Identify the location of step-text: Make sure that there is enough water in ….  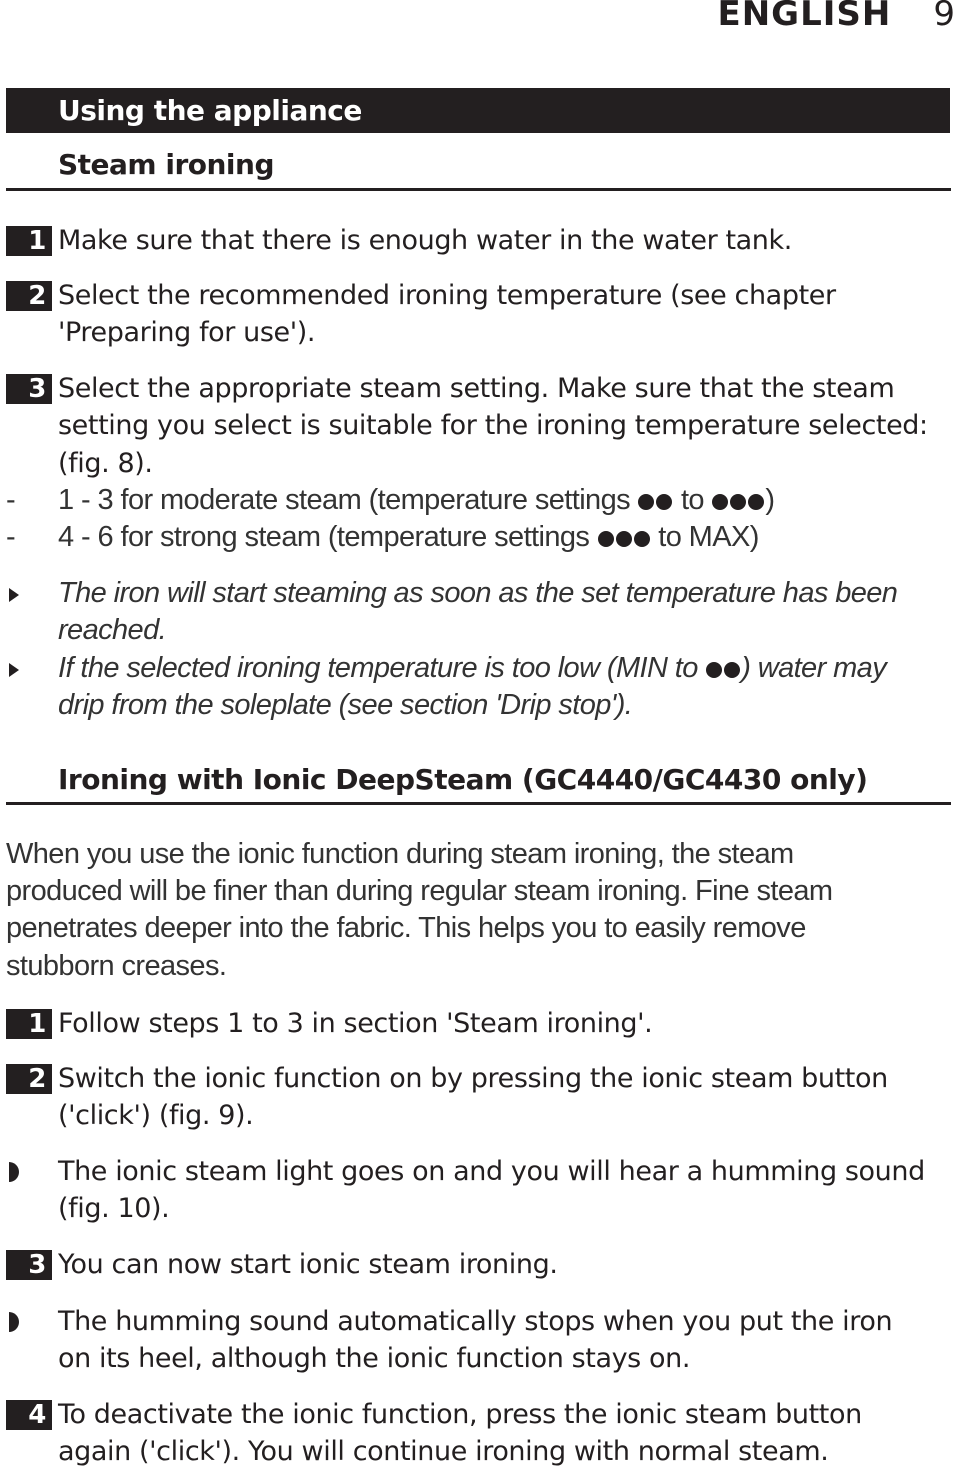
(425, 240).